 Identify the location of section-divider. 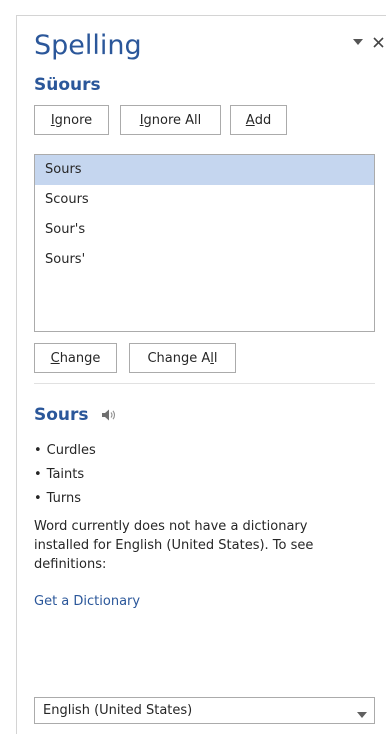
(204, 383).